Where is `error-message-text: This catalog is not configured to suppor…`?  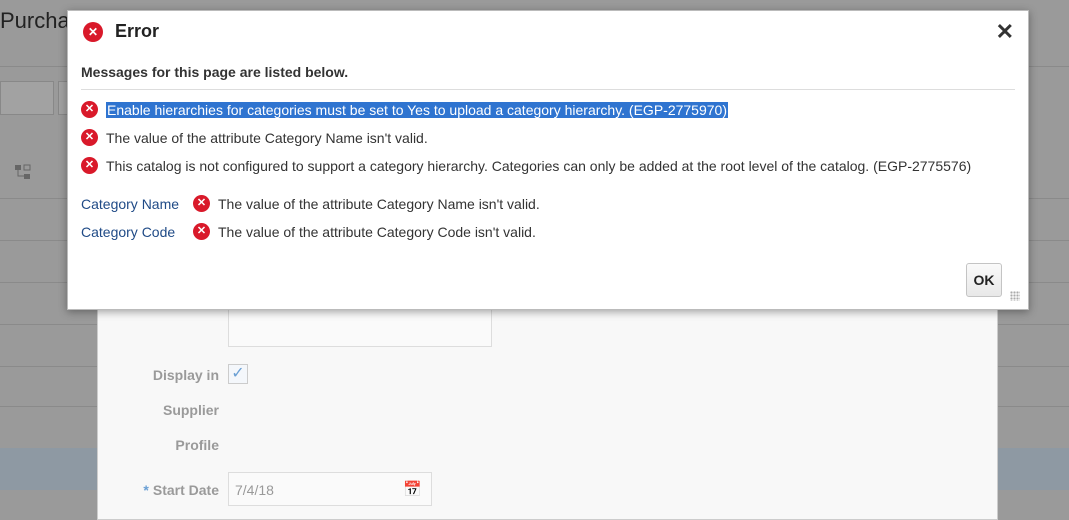
error-message-text: This catalog is not configured to suppor… is located at coordinates (539, 165).